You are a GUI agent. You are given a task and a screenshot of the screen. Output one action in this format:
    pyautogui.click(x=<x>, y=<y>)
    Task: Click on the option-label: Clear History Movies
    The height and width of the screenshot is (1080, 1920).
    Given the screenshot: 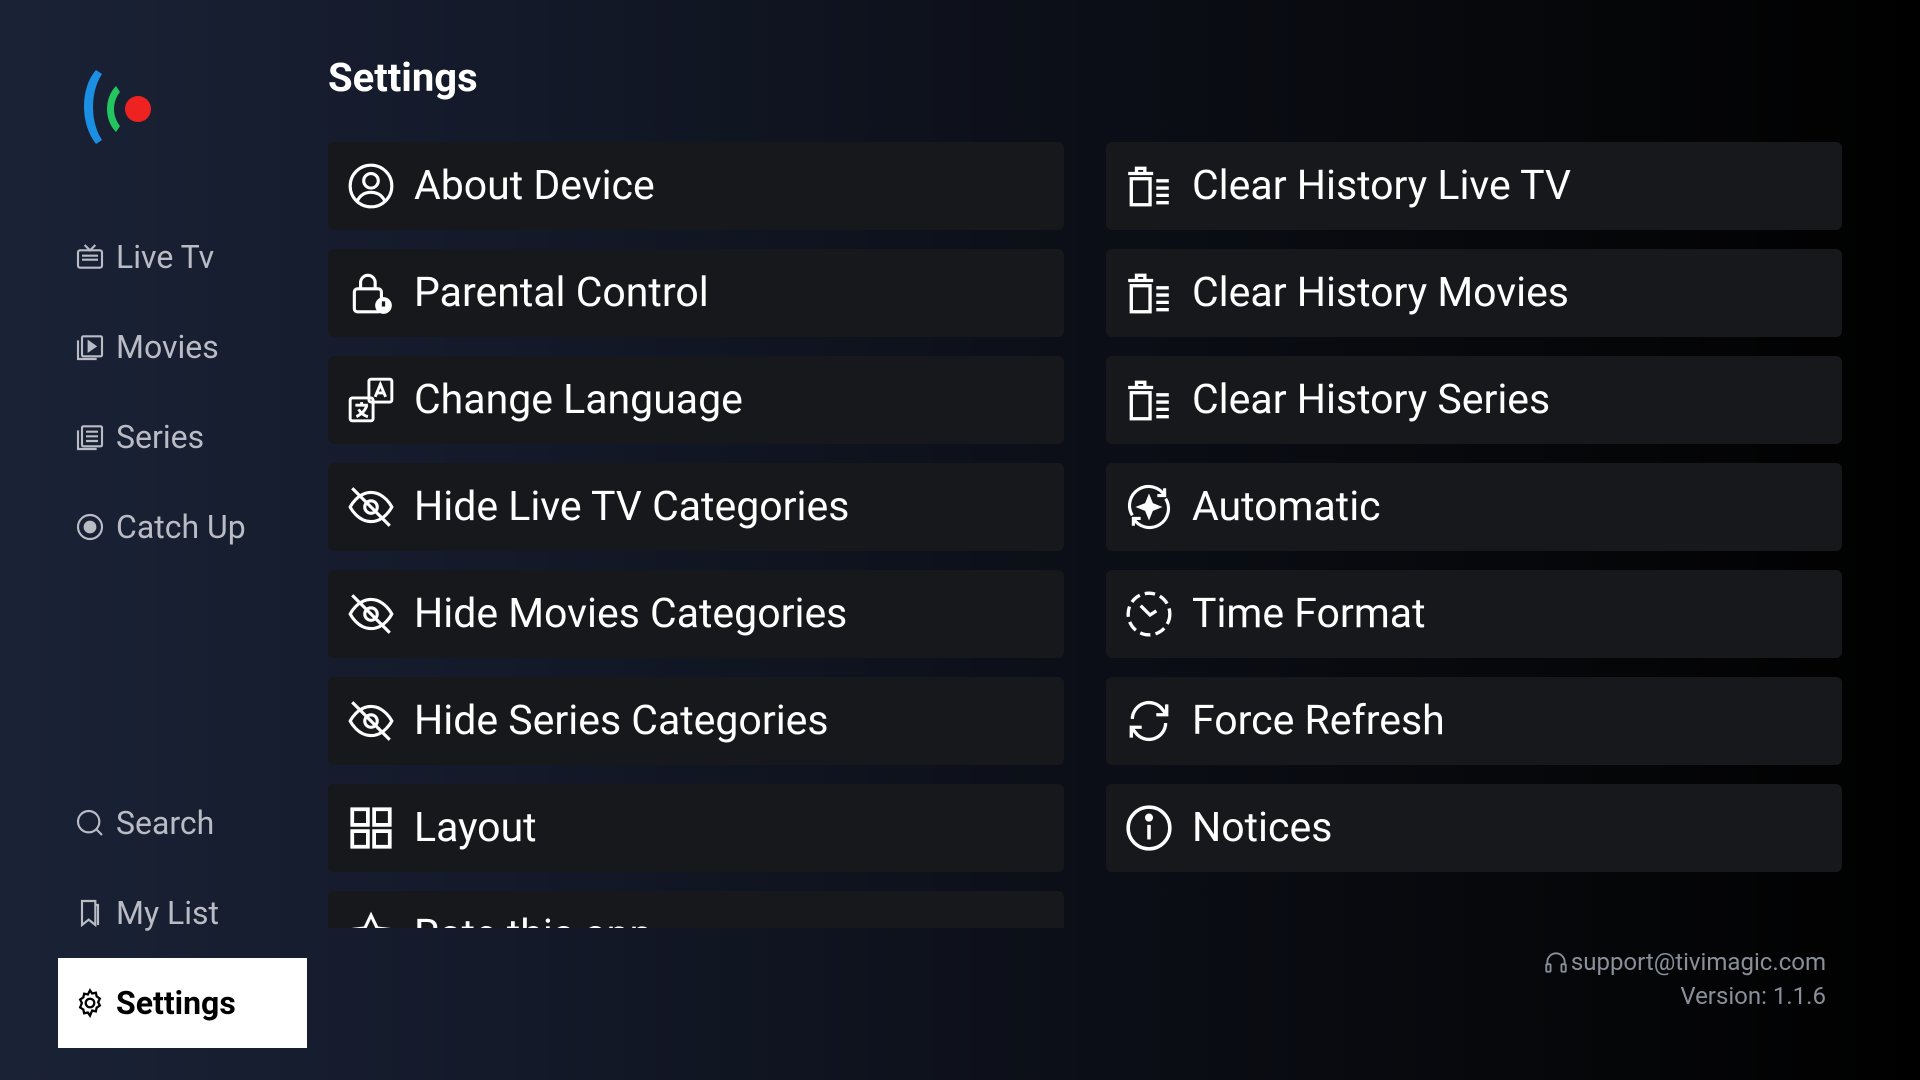 What is the action you would take?
    pyautogui.click(x=1380, y=293)
    